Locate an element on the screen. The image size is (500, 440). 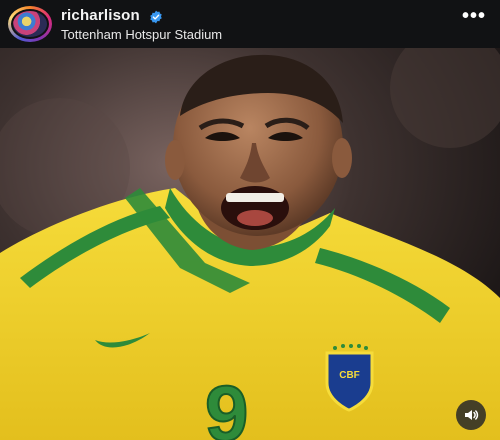
speaker-icon is located at coordinates (472, 415).